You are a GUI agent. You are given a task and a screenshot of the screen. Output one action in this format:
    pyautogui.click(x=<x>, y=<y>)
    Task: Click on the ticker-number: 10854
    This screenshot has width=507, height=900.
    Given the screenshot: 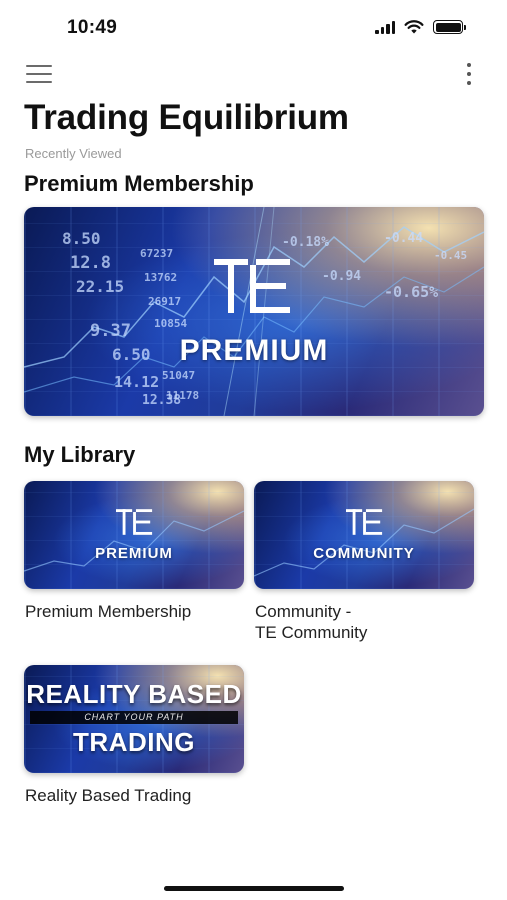 What is the action you would take?
    pyautogui.click(x=171, y=323)
    